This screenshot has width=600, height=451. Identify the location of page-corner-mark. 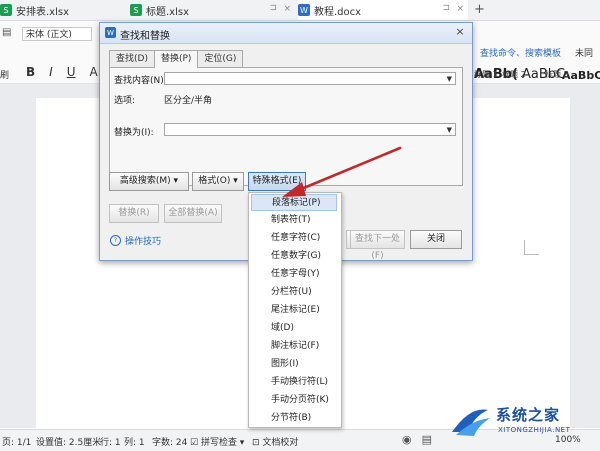
(531, 247).